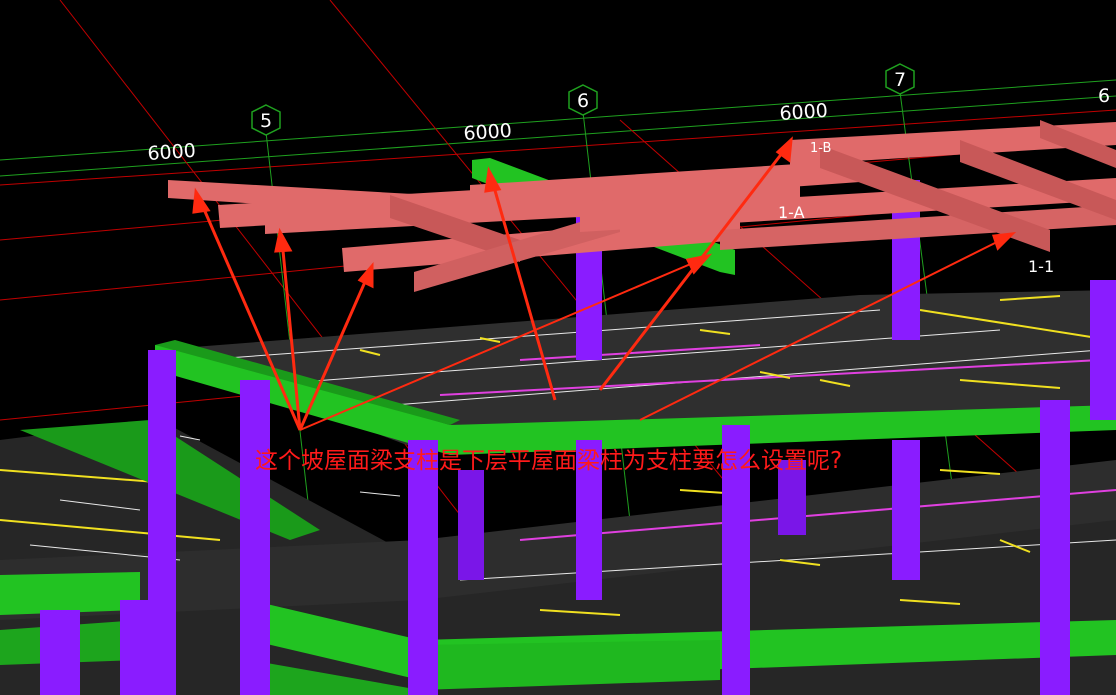  What do you see at coordinates (172, 152) in the screenshot?
I see `span-label-1: 6000` at bounding box center [172, 152].